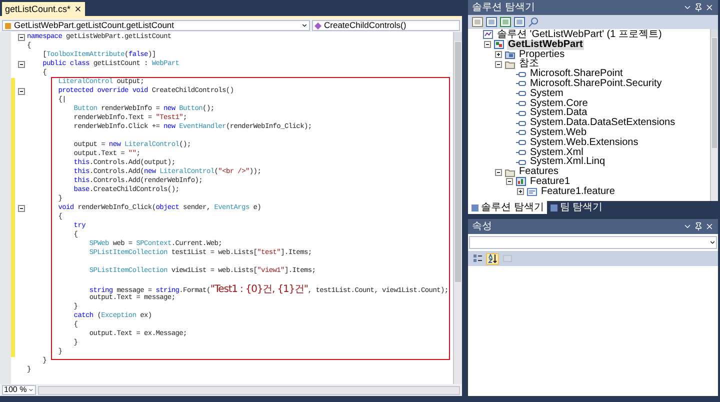 The height and width of the screenshot is (402, 720). I want to click on tree-item: System.Data, so click(558, 113).